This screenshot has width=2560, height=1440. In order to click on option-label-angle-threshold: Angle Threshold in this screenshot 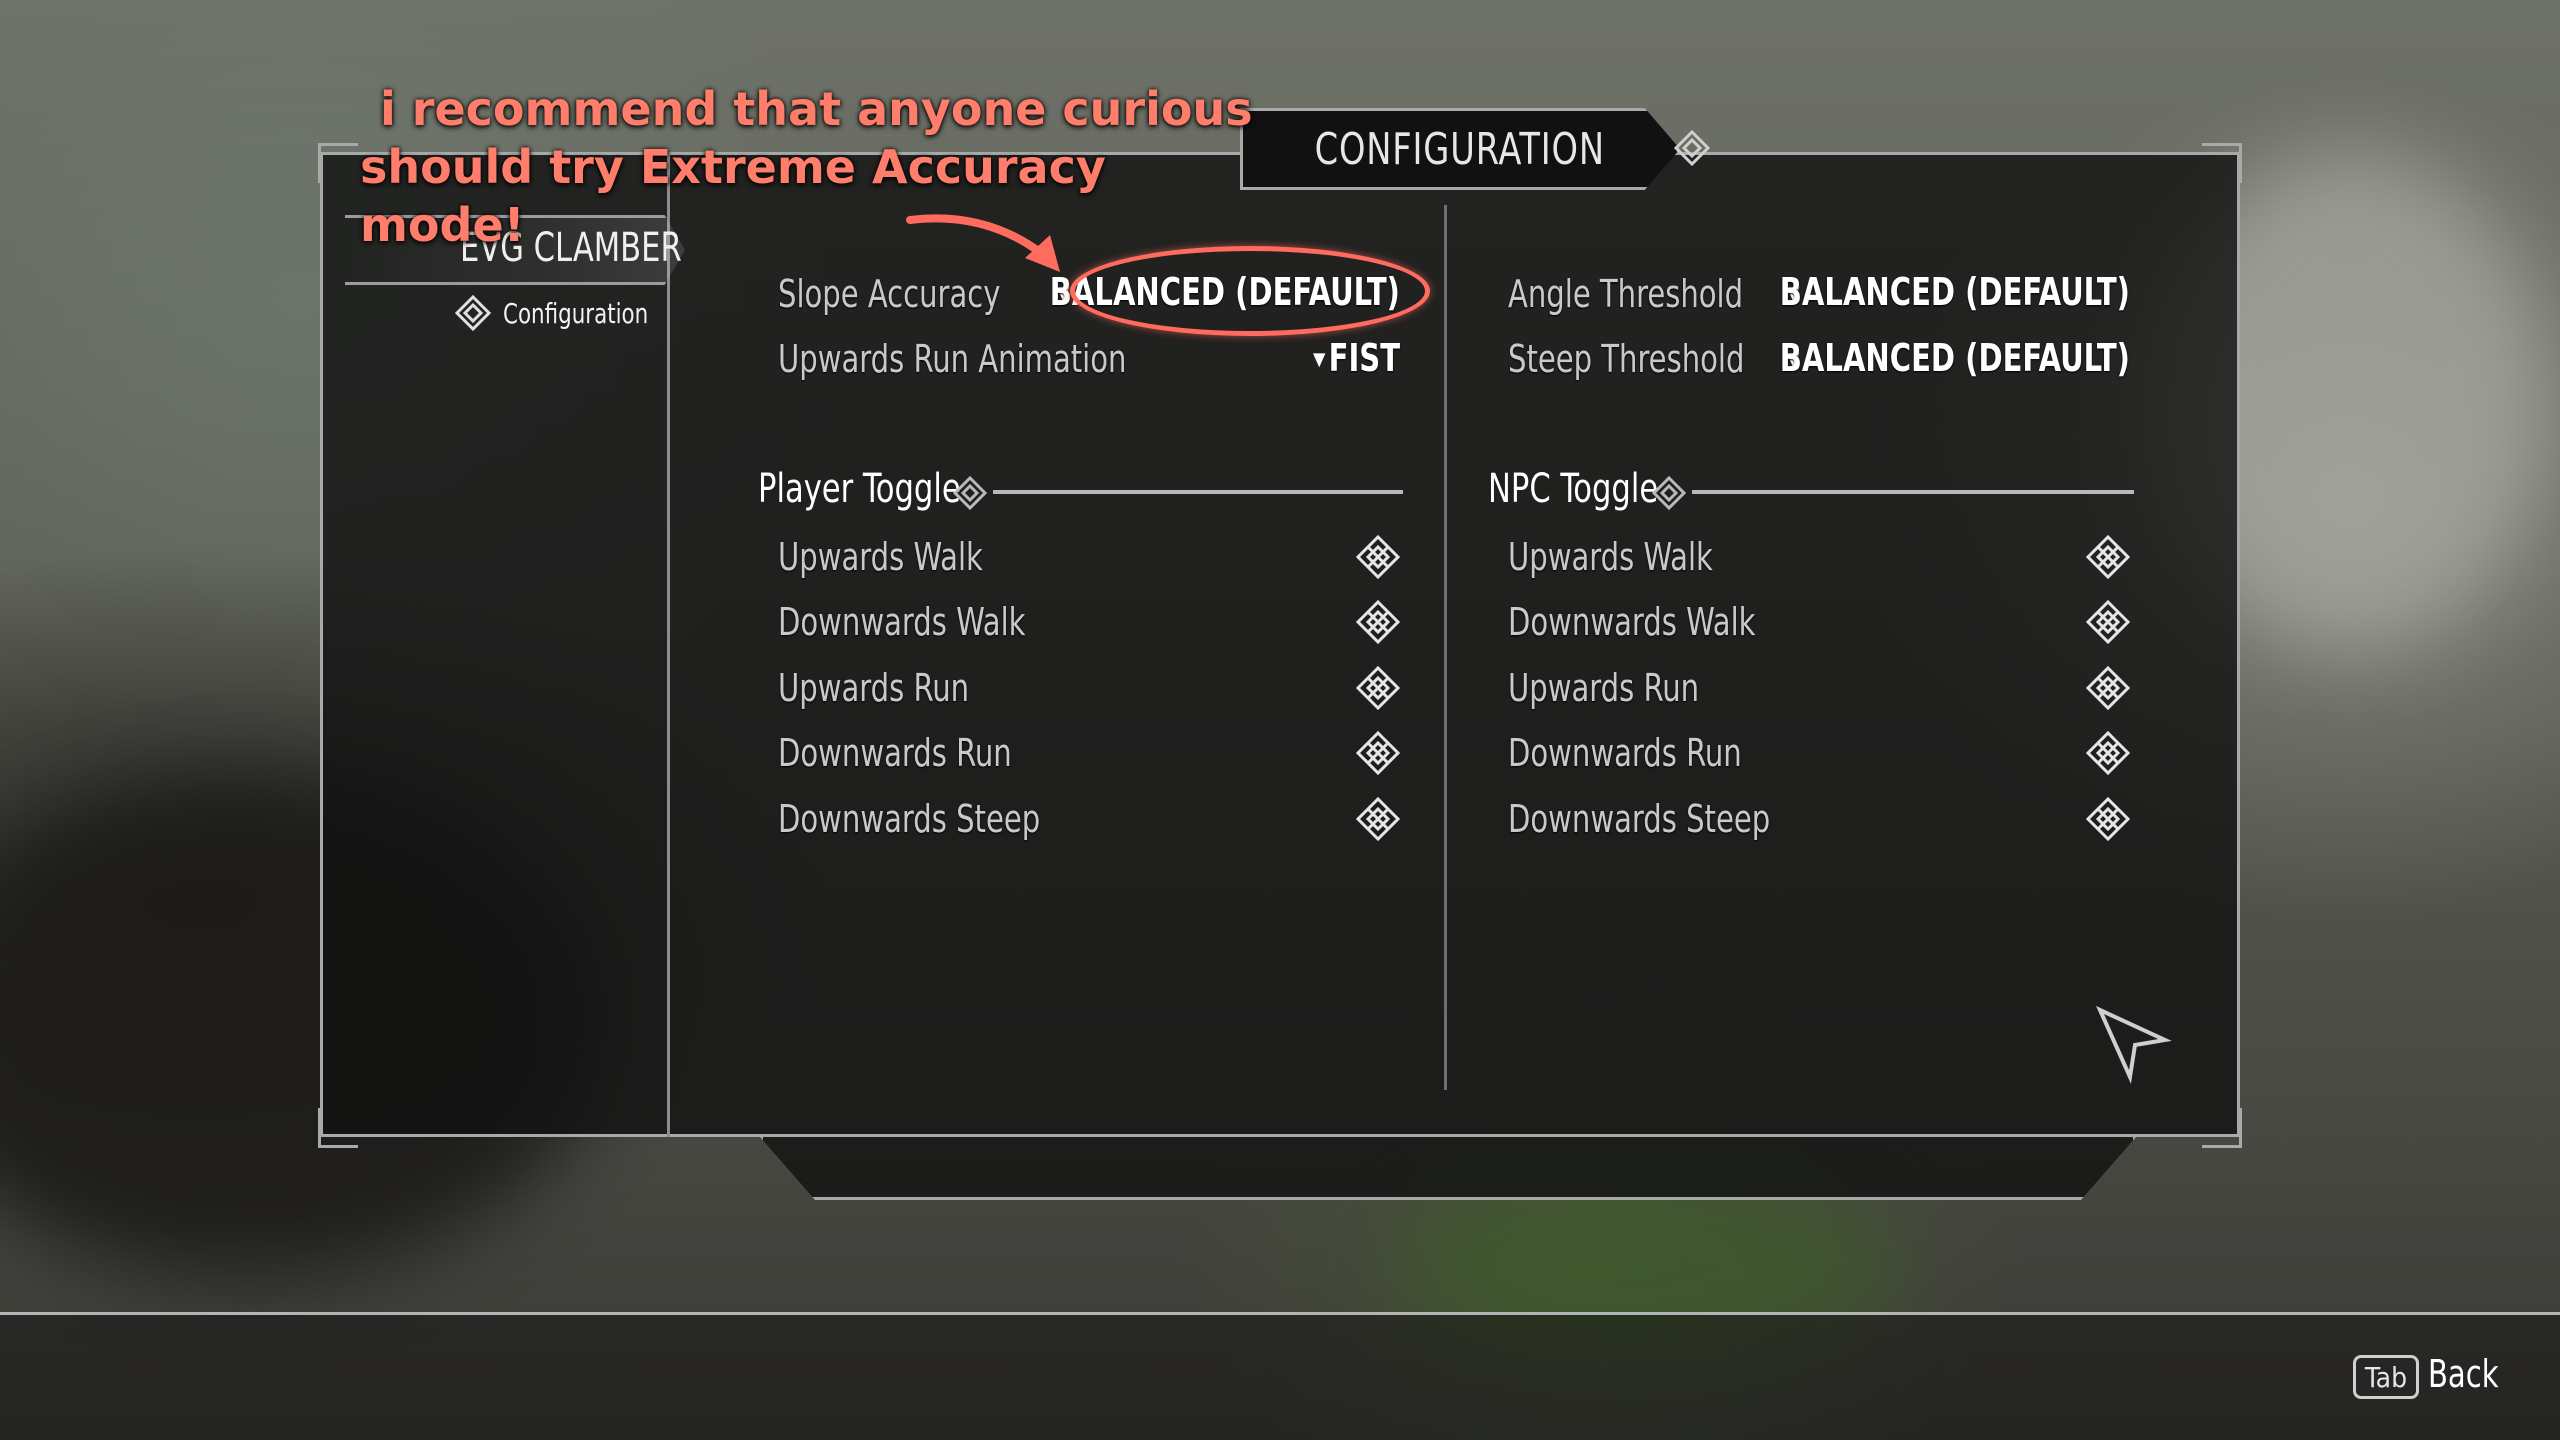, I will do `click(1625, 294)`.